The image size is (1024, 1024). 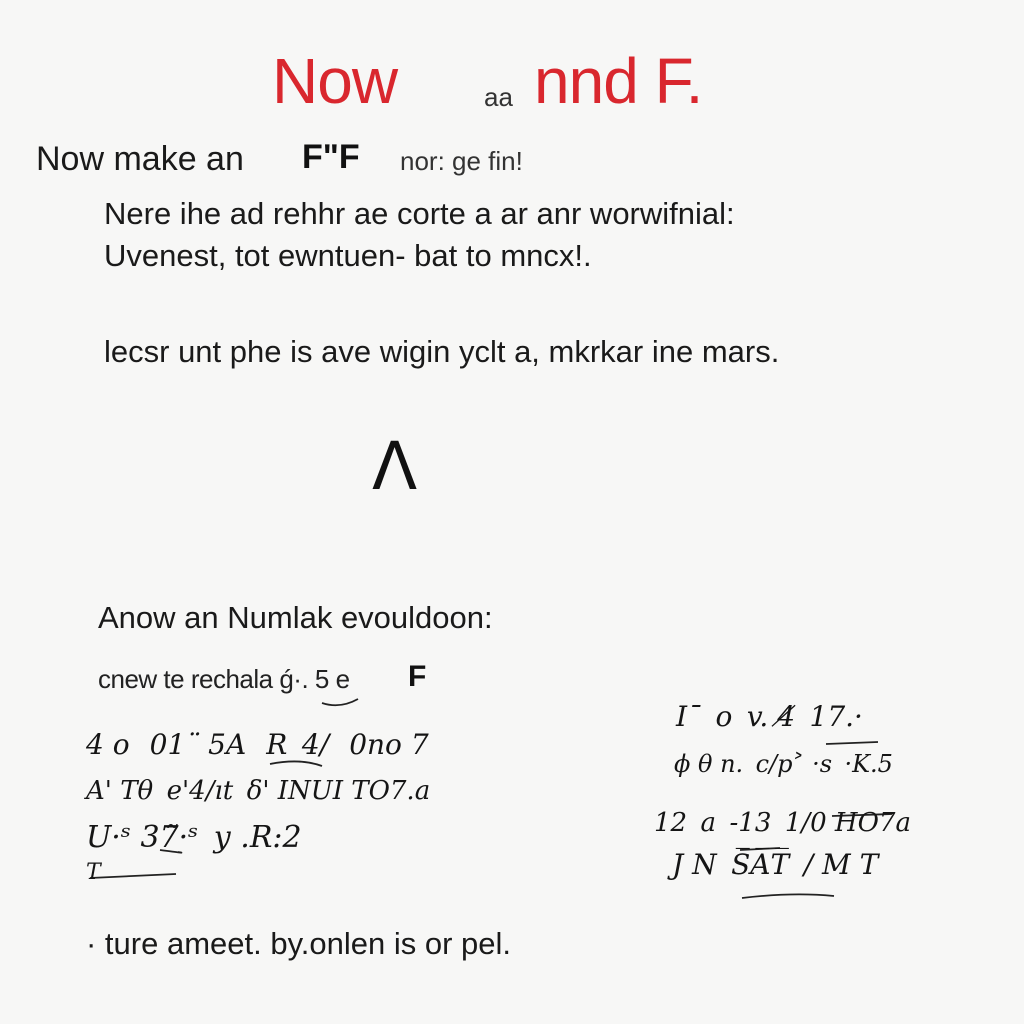 I want to click on handwritten-left-line-4: T, so click(x=93, y=872).